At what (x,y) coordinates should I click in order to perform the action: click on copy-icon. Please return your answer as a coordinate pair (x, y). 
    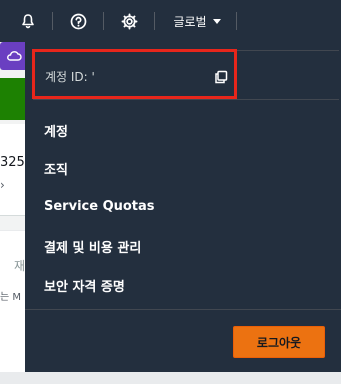
    Looking at the image, I should click on (221, 77).